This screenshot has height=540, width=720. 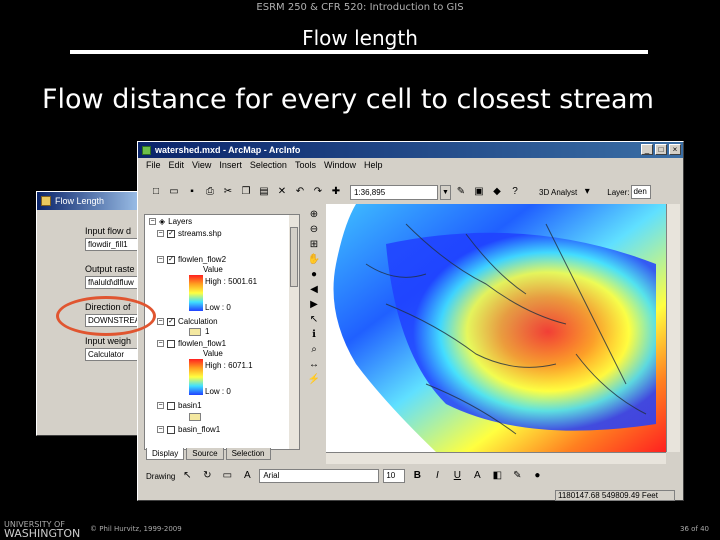 What do you see at coordinates (517, 476) in the screenshot?
I see `line-color-icon: ✎` at bounding box center [517, 476].